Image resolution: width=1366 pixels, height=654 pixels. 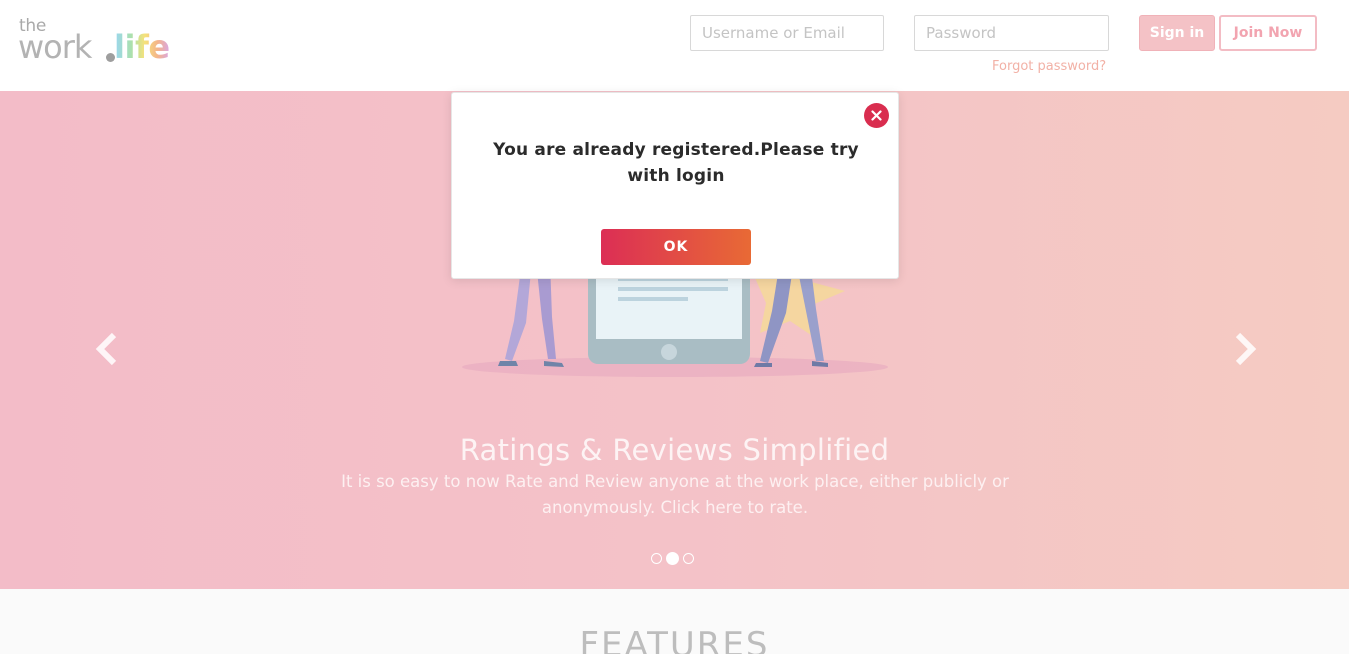 I want to click on password-input, so click(x=1011, y=33).